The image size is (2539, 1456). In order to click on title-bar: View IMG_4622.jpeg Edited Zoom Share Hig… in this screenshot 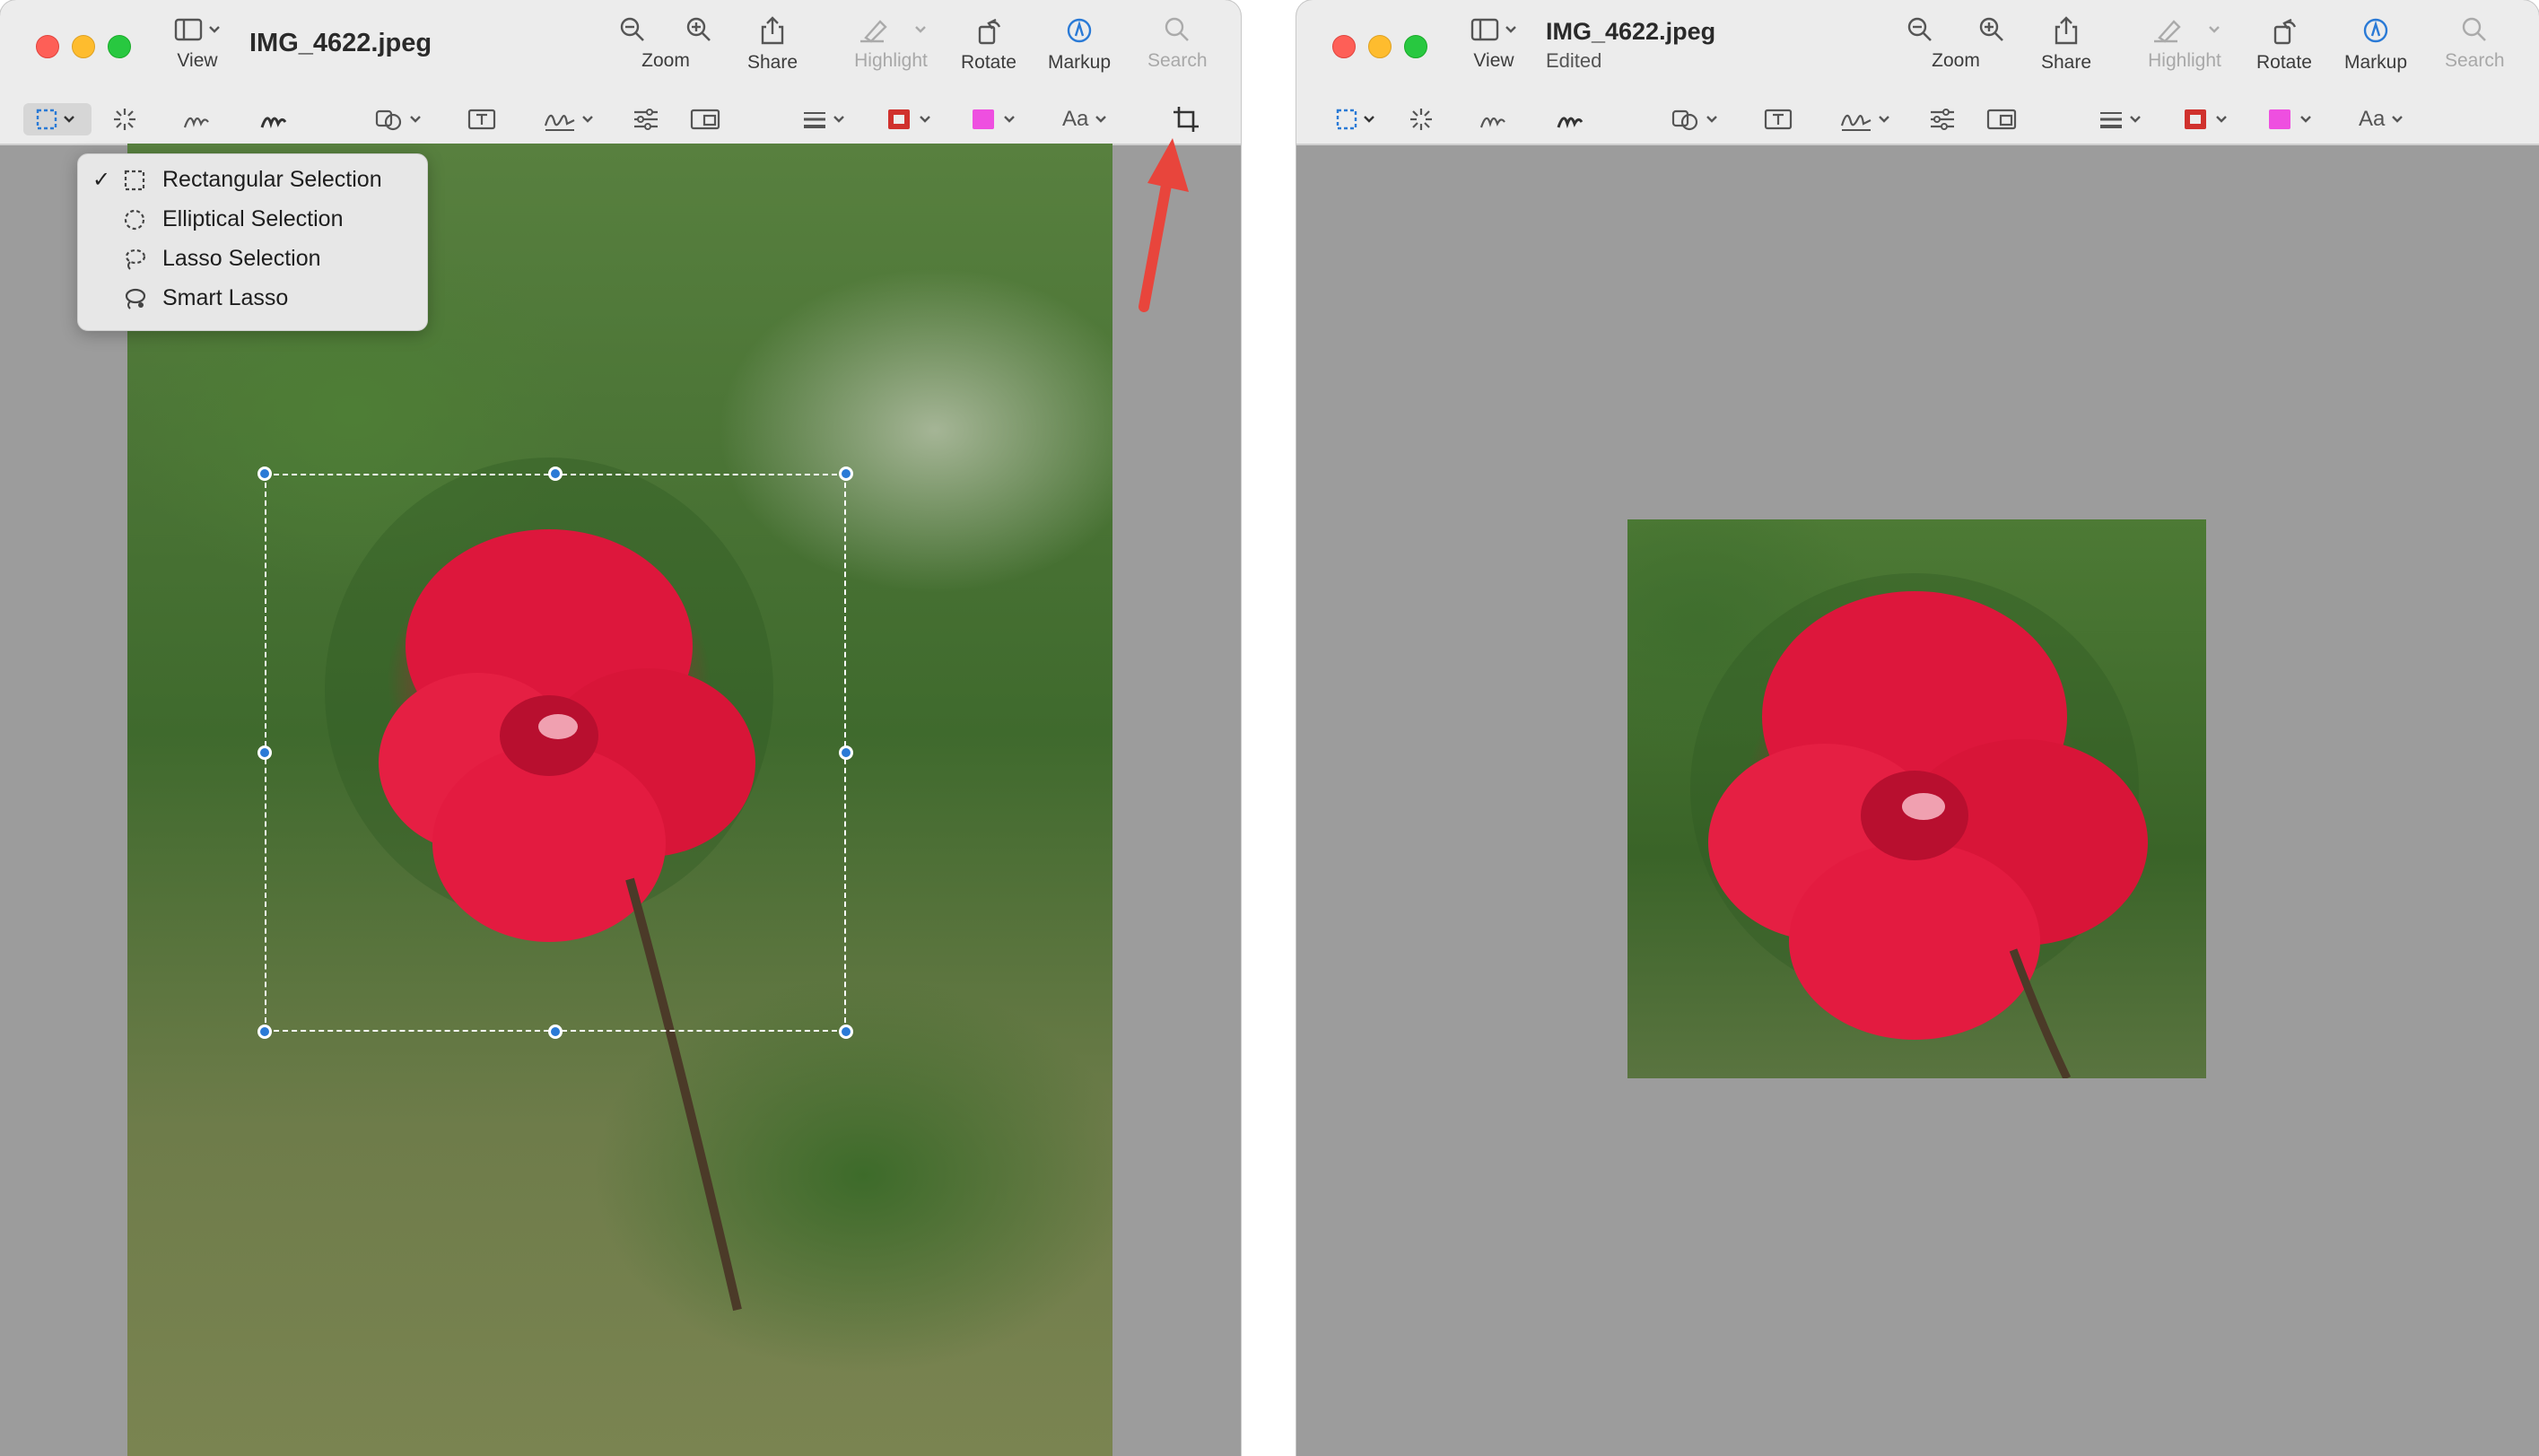, I will do `click(1917, 47)`.